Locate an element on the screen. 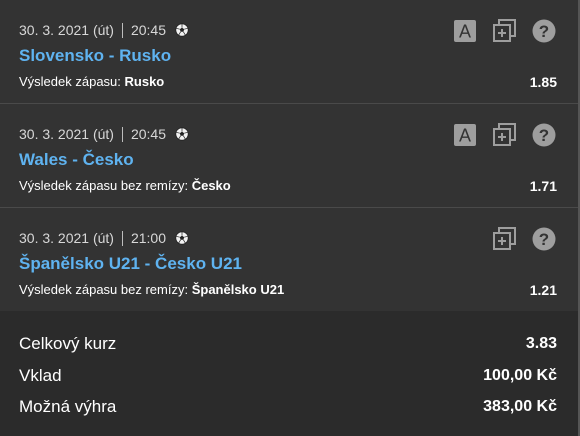 The image size is (580, 436). bet-odds: 1.21 is located at coordinates (543, 290).